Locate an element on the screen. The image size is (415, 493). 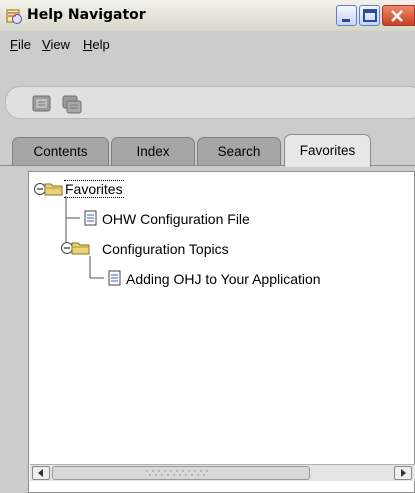
scroll-right-button is located at coordinates (403, 473).